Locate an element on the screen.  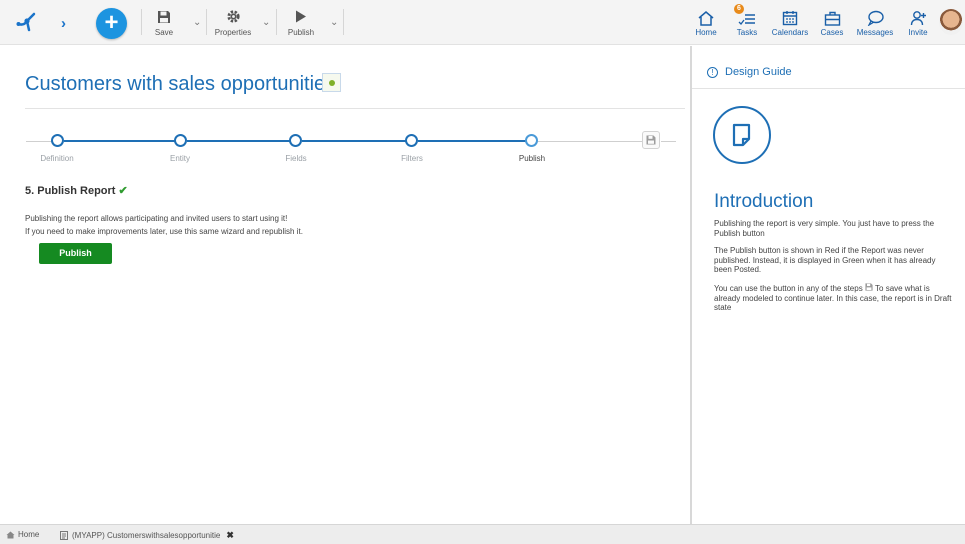
nav-cases: Cases is located at coordinates (832, 21).